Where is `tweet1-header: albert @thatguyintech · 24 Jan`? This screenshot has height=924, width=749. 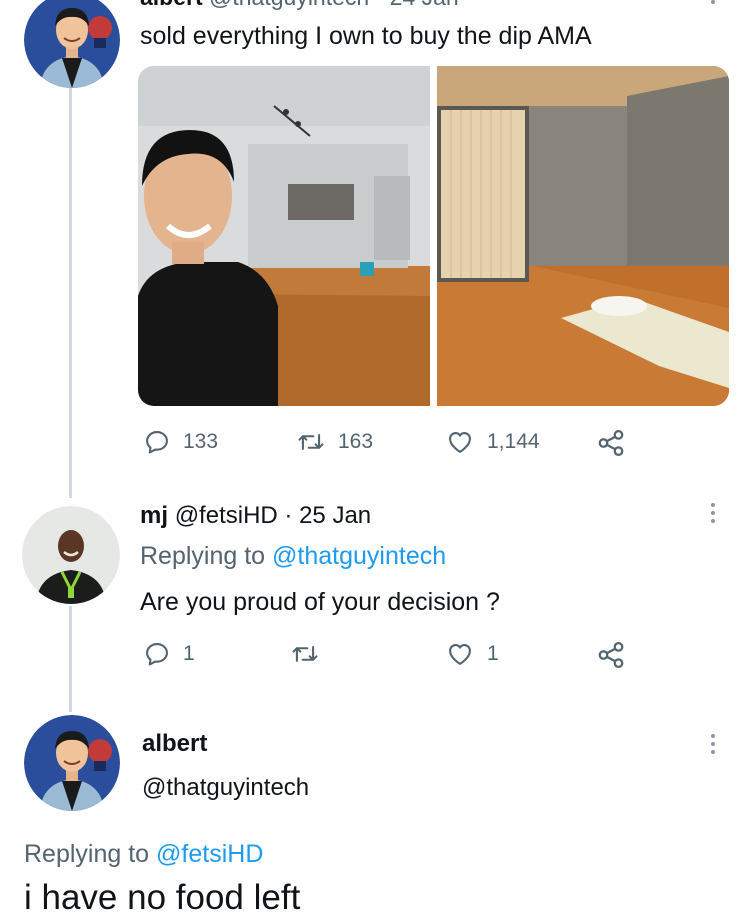 tweet1-header: albert @thatguyintech · 24 Jan is located at coordinates (299, 5).